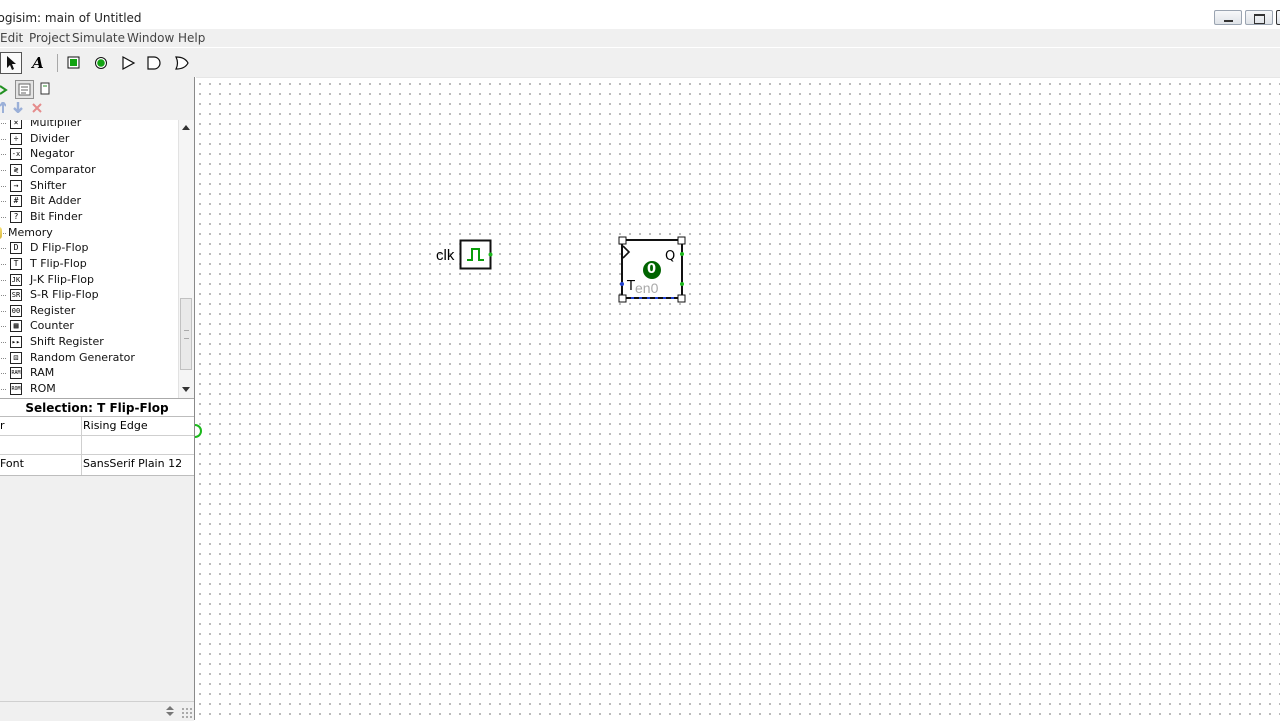 Image resolution: width=1280 pixels, height=721 pixels. Describe the element at coordinates (16, 216) in the screenshot. I see `bit-finder-icon: ?` at that location.